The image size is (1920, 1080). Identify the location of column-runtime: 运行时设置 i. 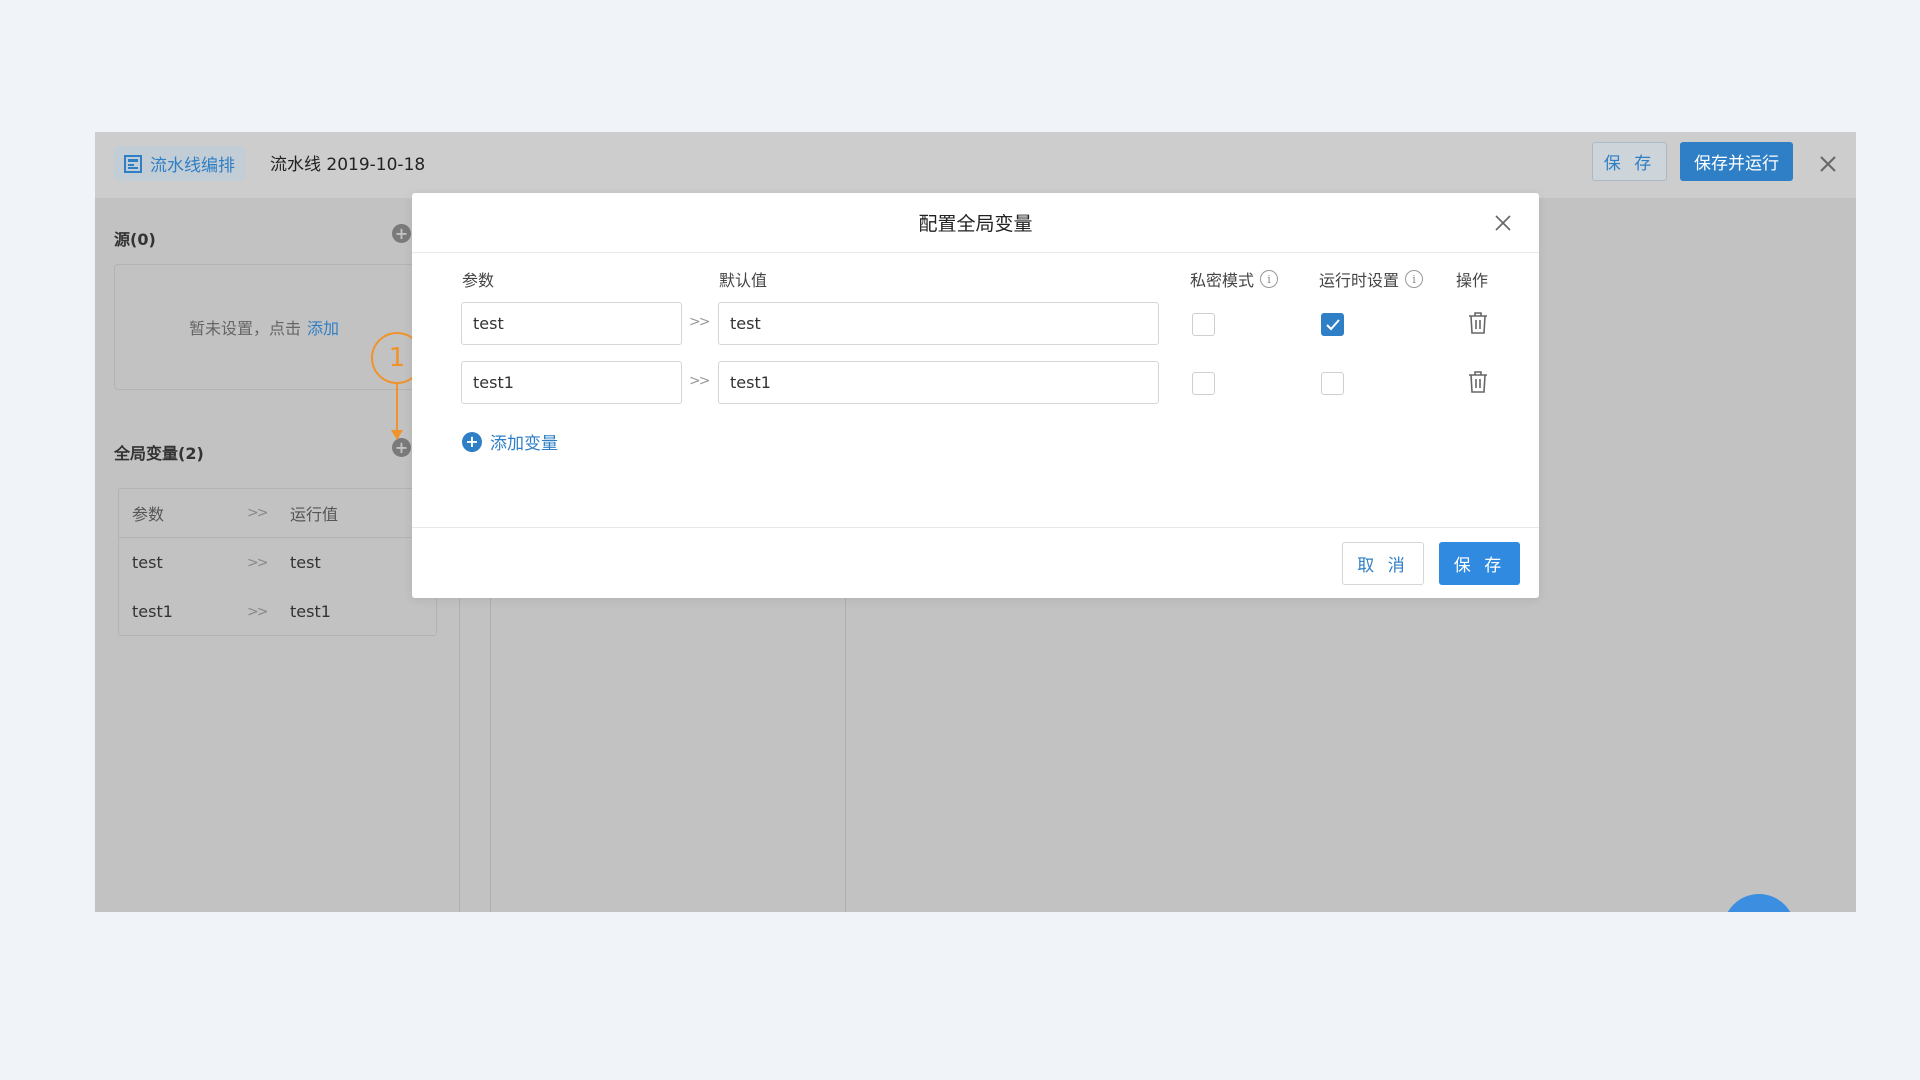
(1371, 279).